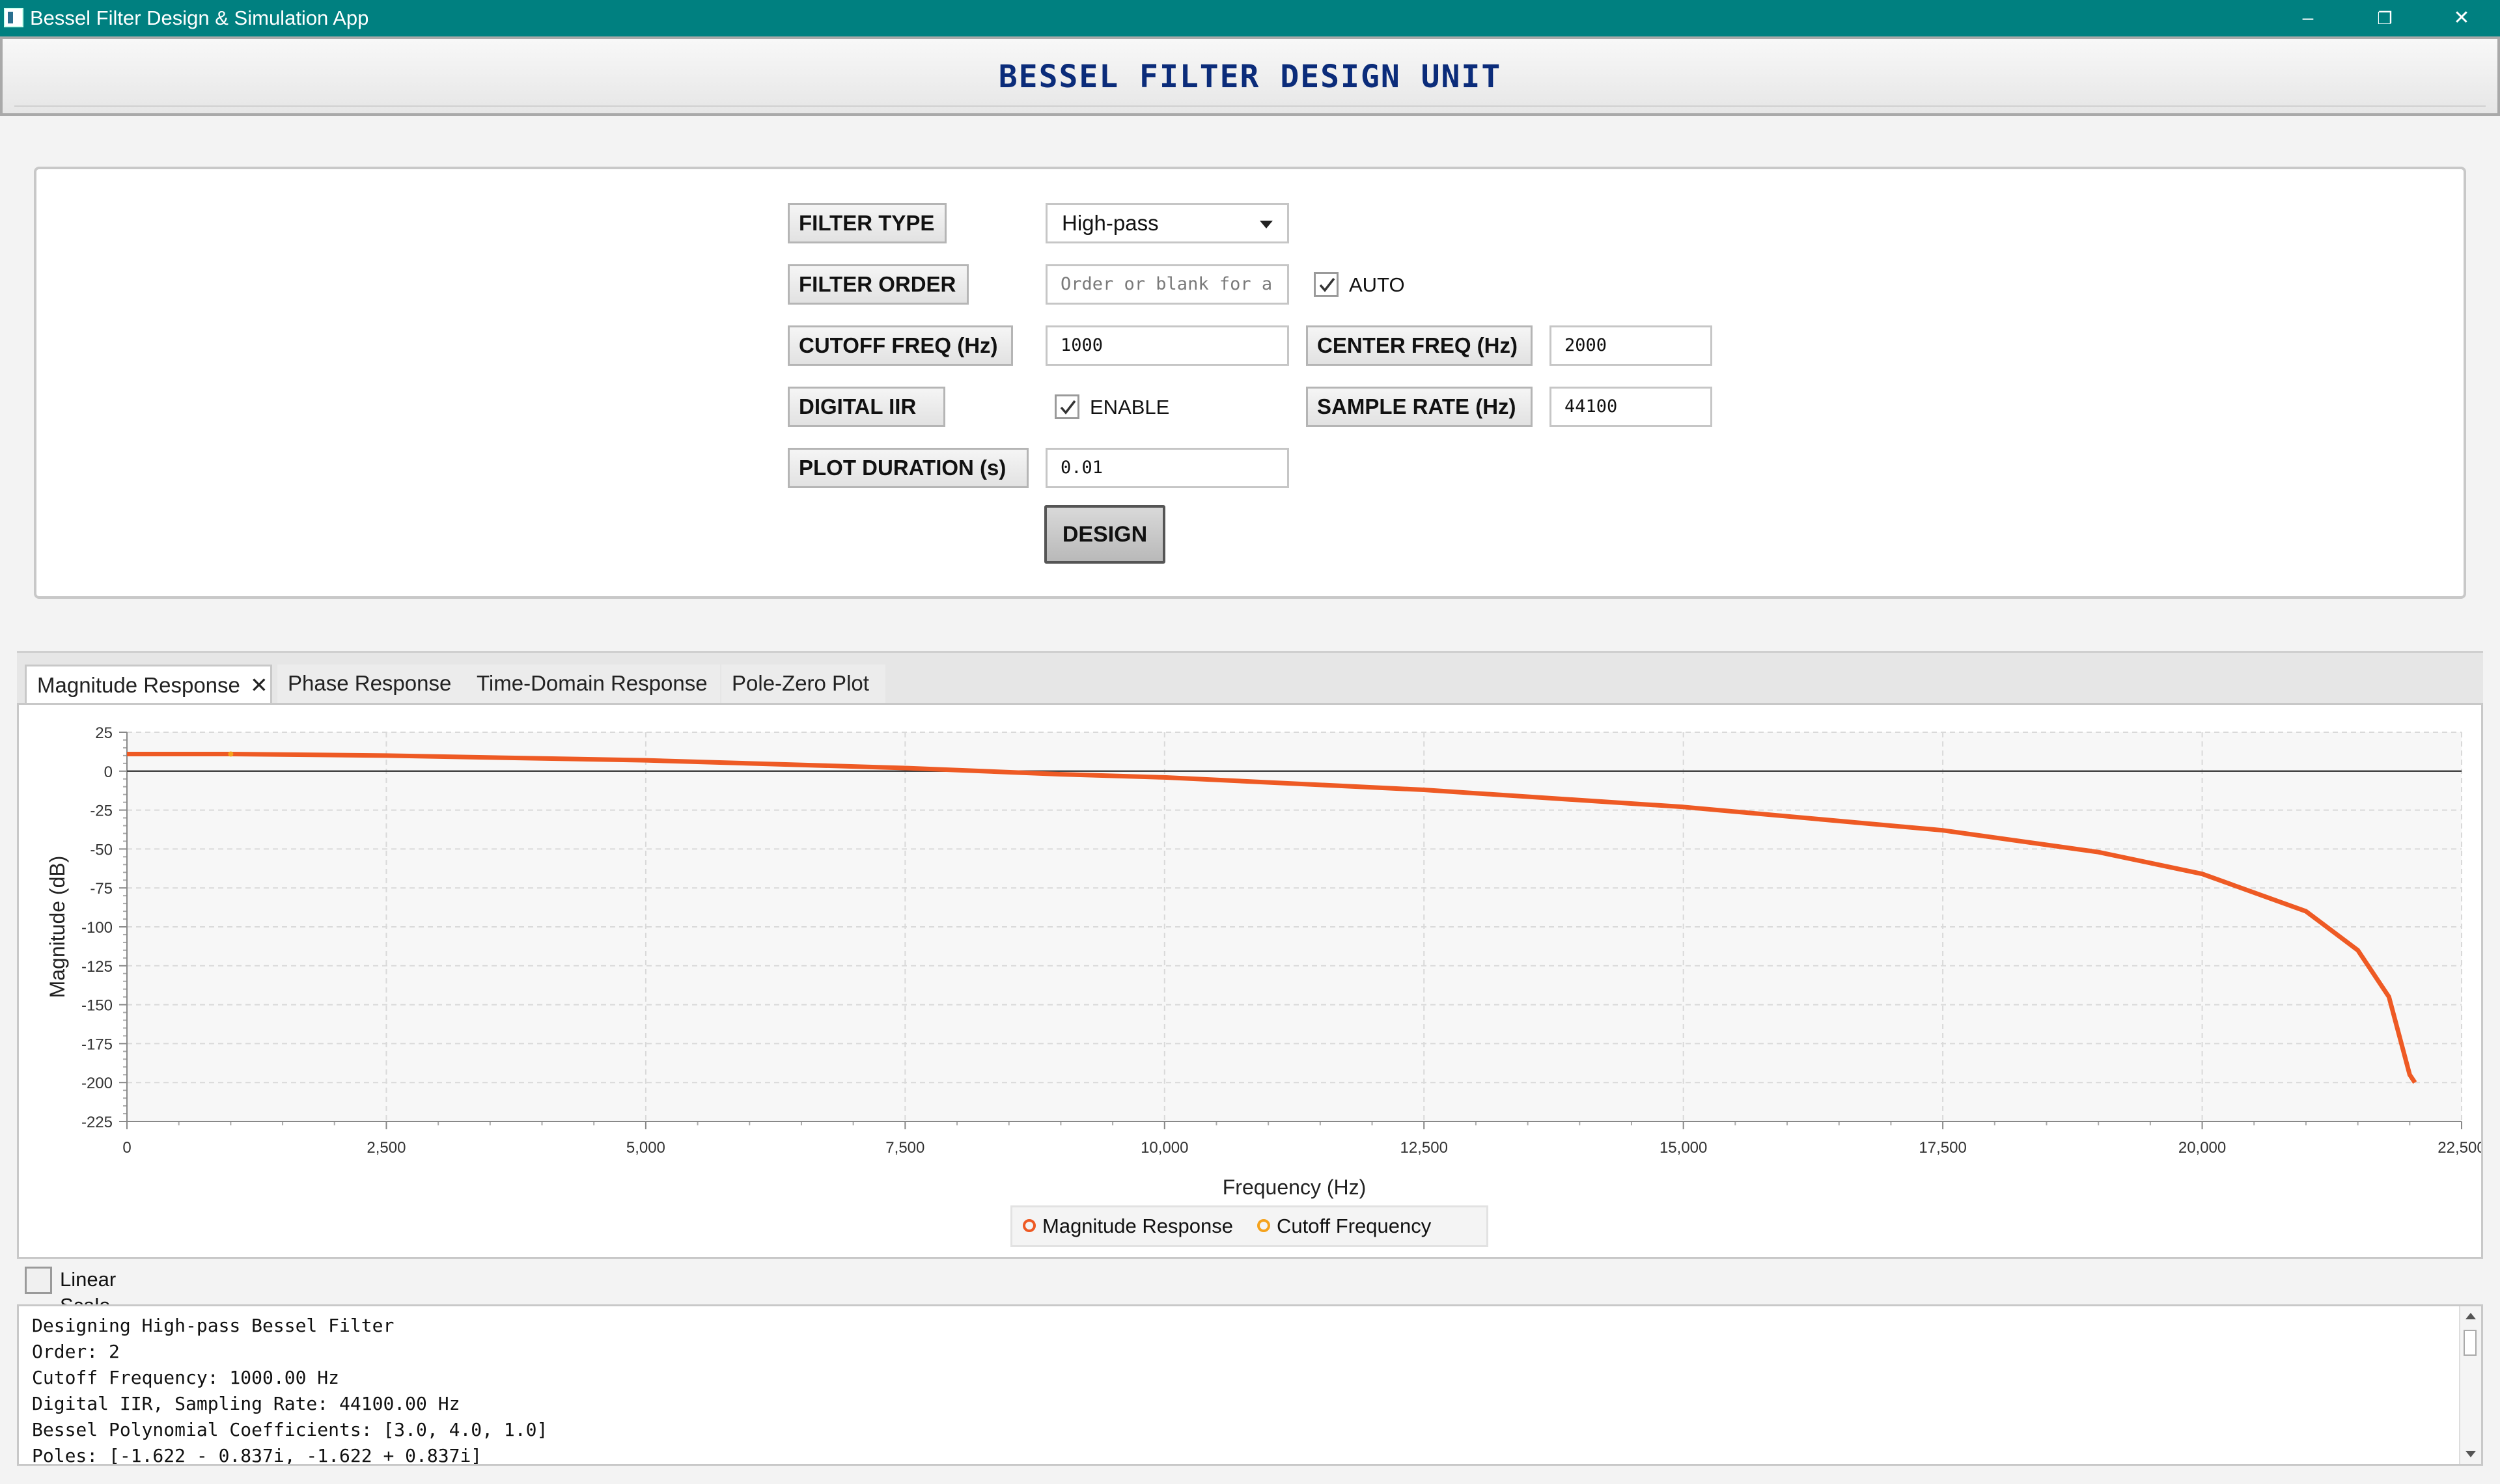  Describe the element at coordinates (97, 1083) in the screenshot. I see `y-tick-label: -200` at that location.